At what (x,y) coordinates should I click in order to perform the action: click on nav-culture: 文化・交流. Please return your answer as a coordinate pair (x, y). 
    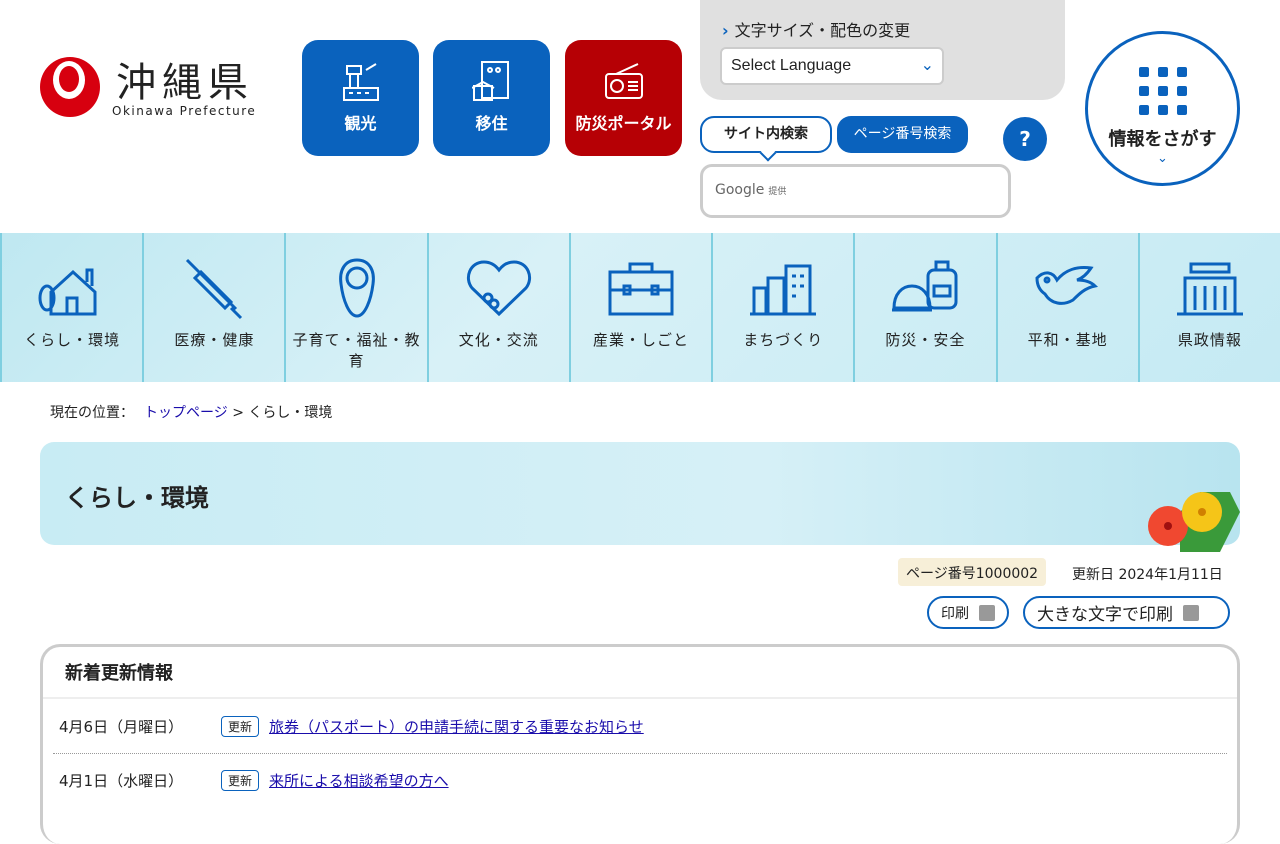
    Looking at the image, I should click on (497, 307).